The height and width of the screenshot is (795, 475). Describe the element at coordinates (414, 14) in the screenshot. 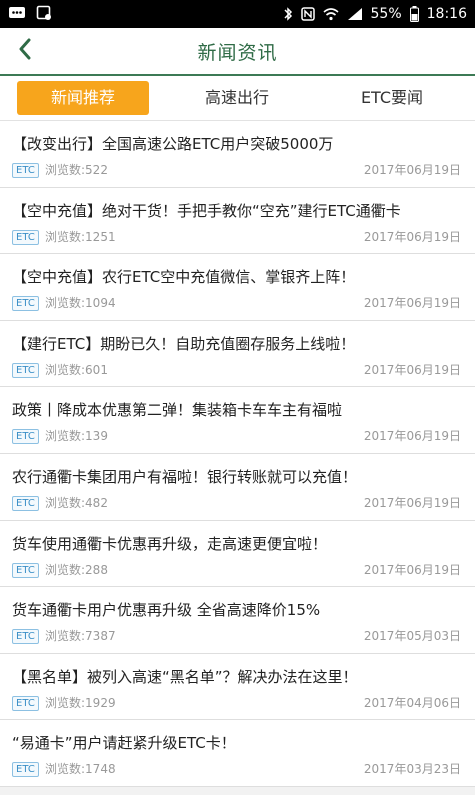

I see `battery-icon` at that location.